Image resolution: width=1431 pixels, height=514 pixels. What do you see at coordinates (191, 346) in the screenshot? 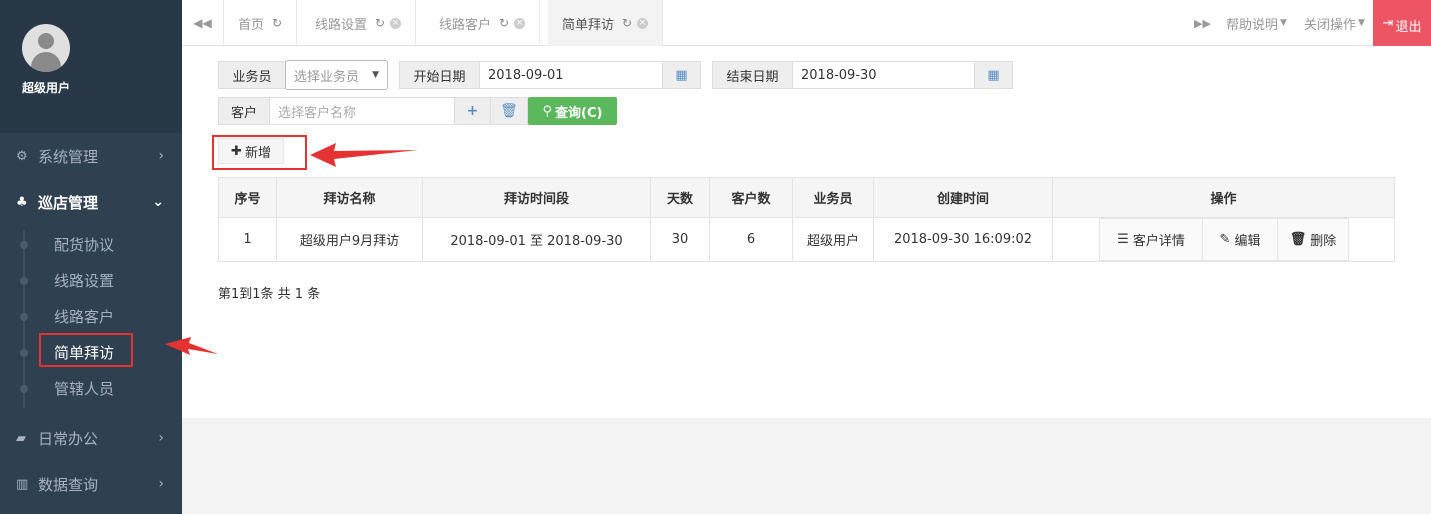
I see `arrow-to-simple-visit` at bounding box center [191, 346].